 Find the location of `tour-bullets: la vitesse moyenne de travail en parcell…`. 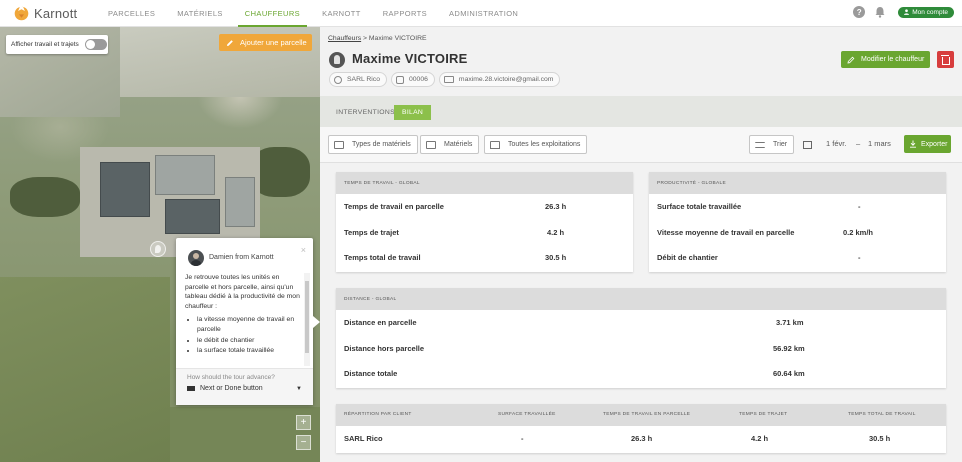

tour-bullets: la vitesse moyenne de travail en parcell… is located at coordinates (244, 335).